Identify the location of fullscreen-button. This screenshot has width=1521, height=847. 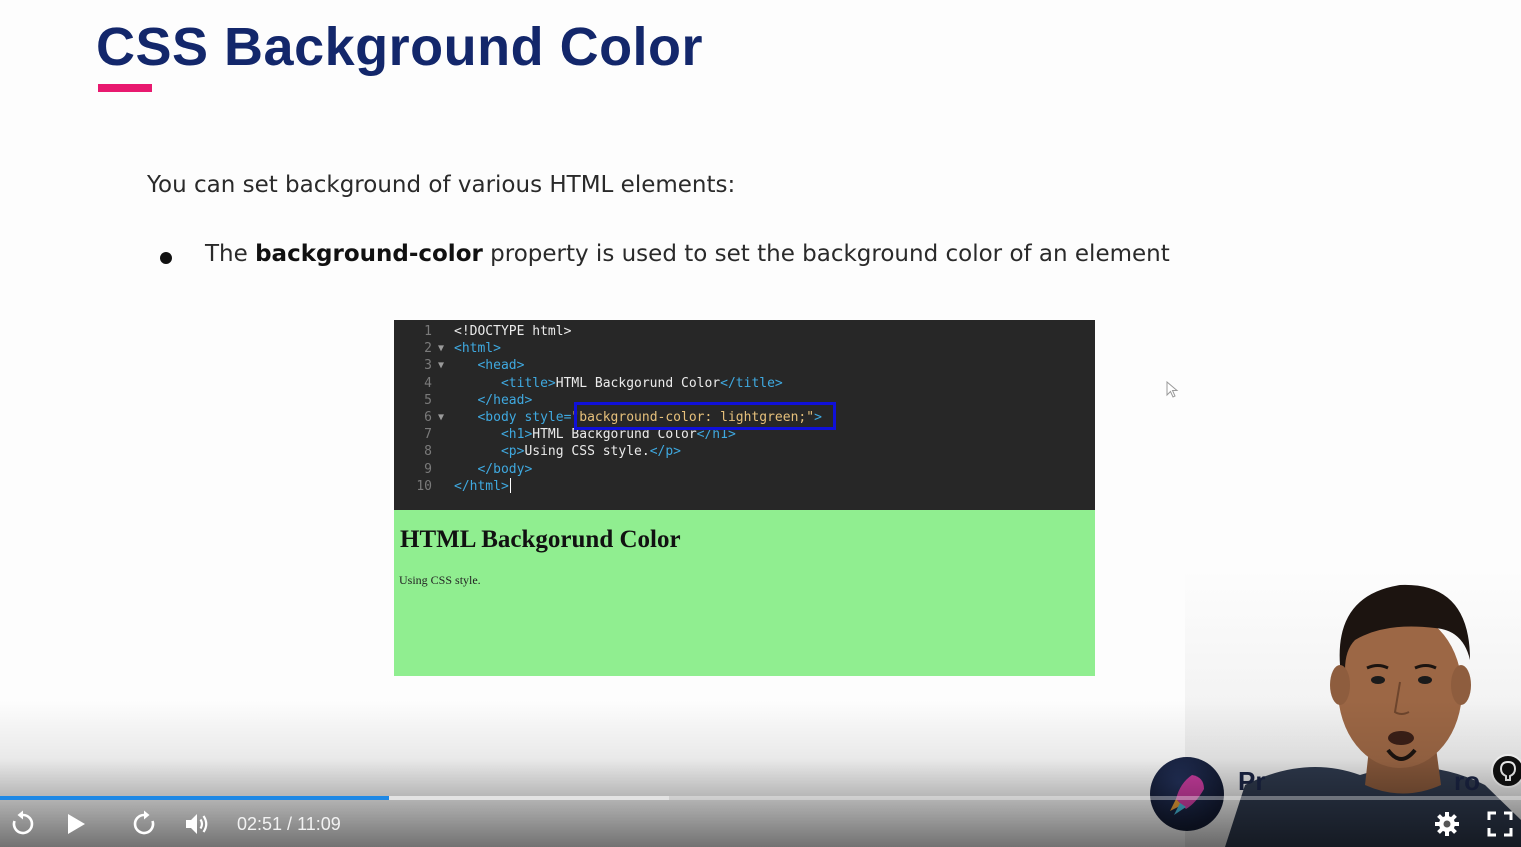
(1500, 824).